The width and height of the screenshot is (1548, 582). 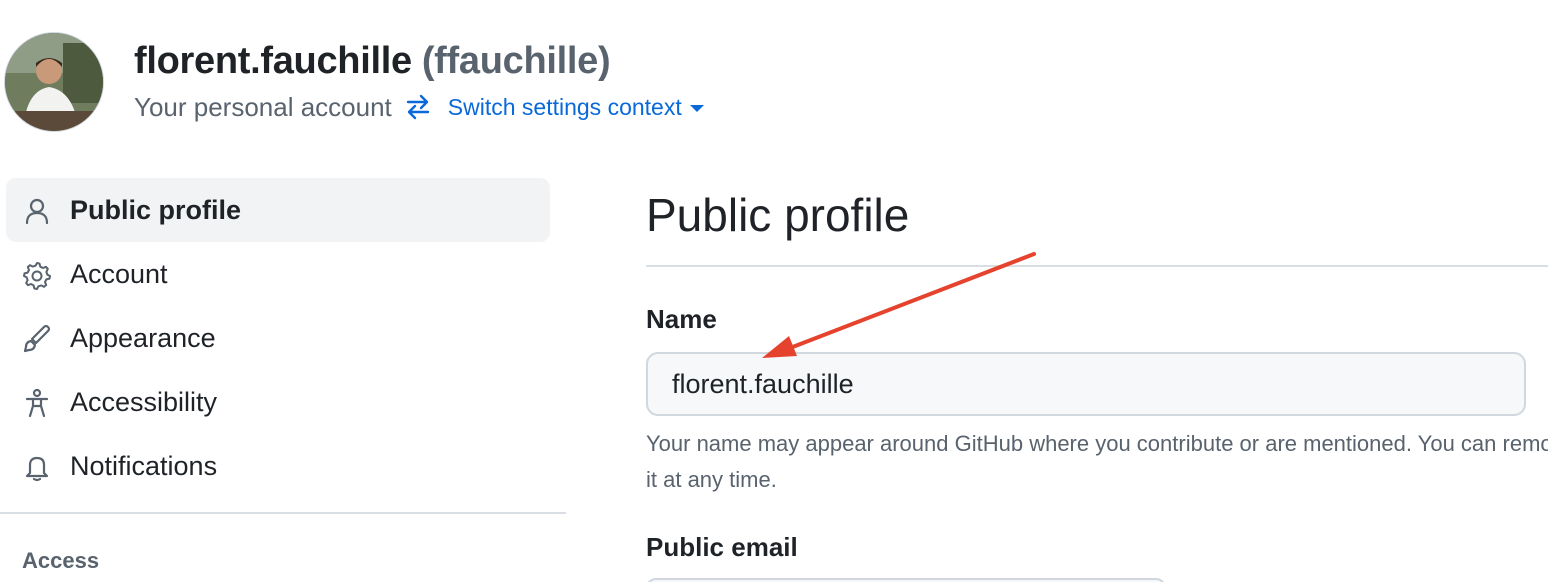 What do you see at coordinates (283, 513) in the screenshot?
I see `sidebar-divider` at bounding box center [283, 513].